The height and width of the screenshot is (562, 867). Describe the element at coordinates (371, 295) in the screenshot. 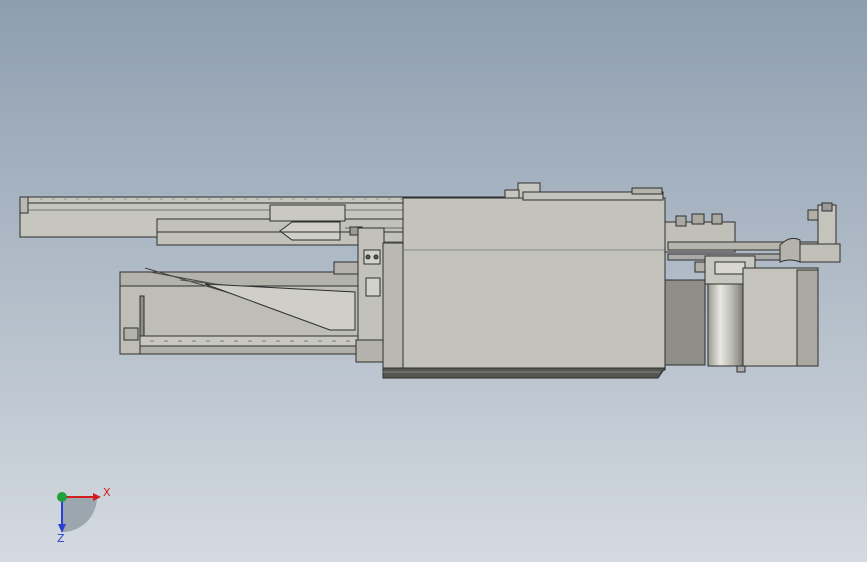

I see `vertical-column` at that location.